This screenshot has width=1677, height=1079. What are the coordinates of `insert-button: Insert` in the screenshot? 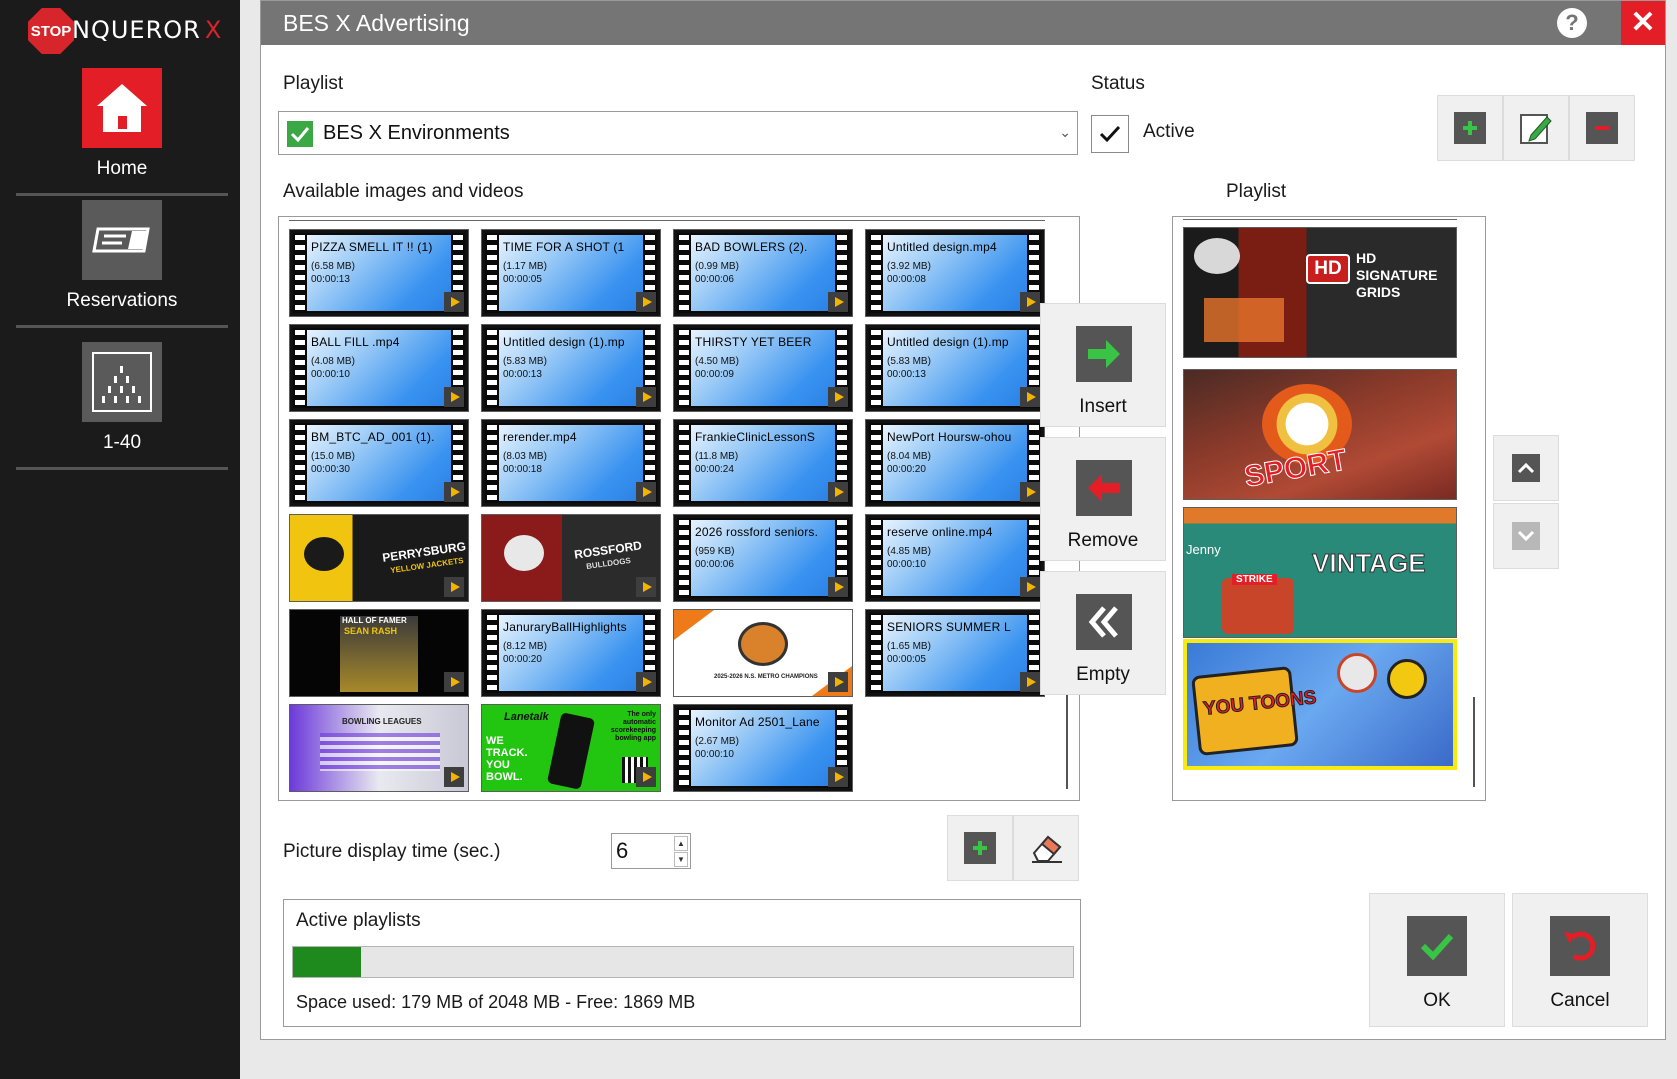 It's located at (1103, 365).